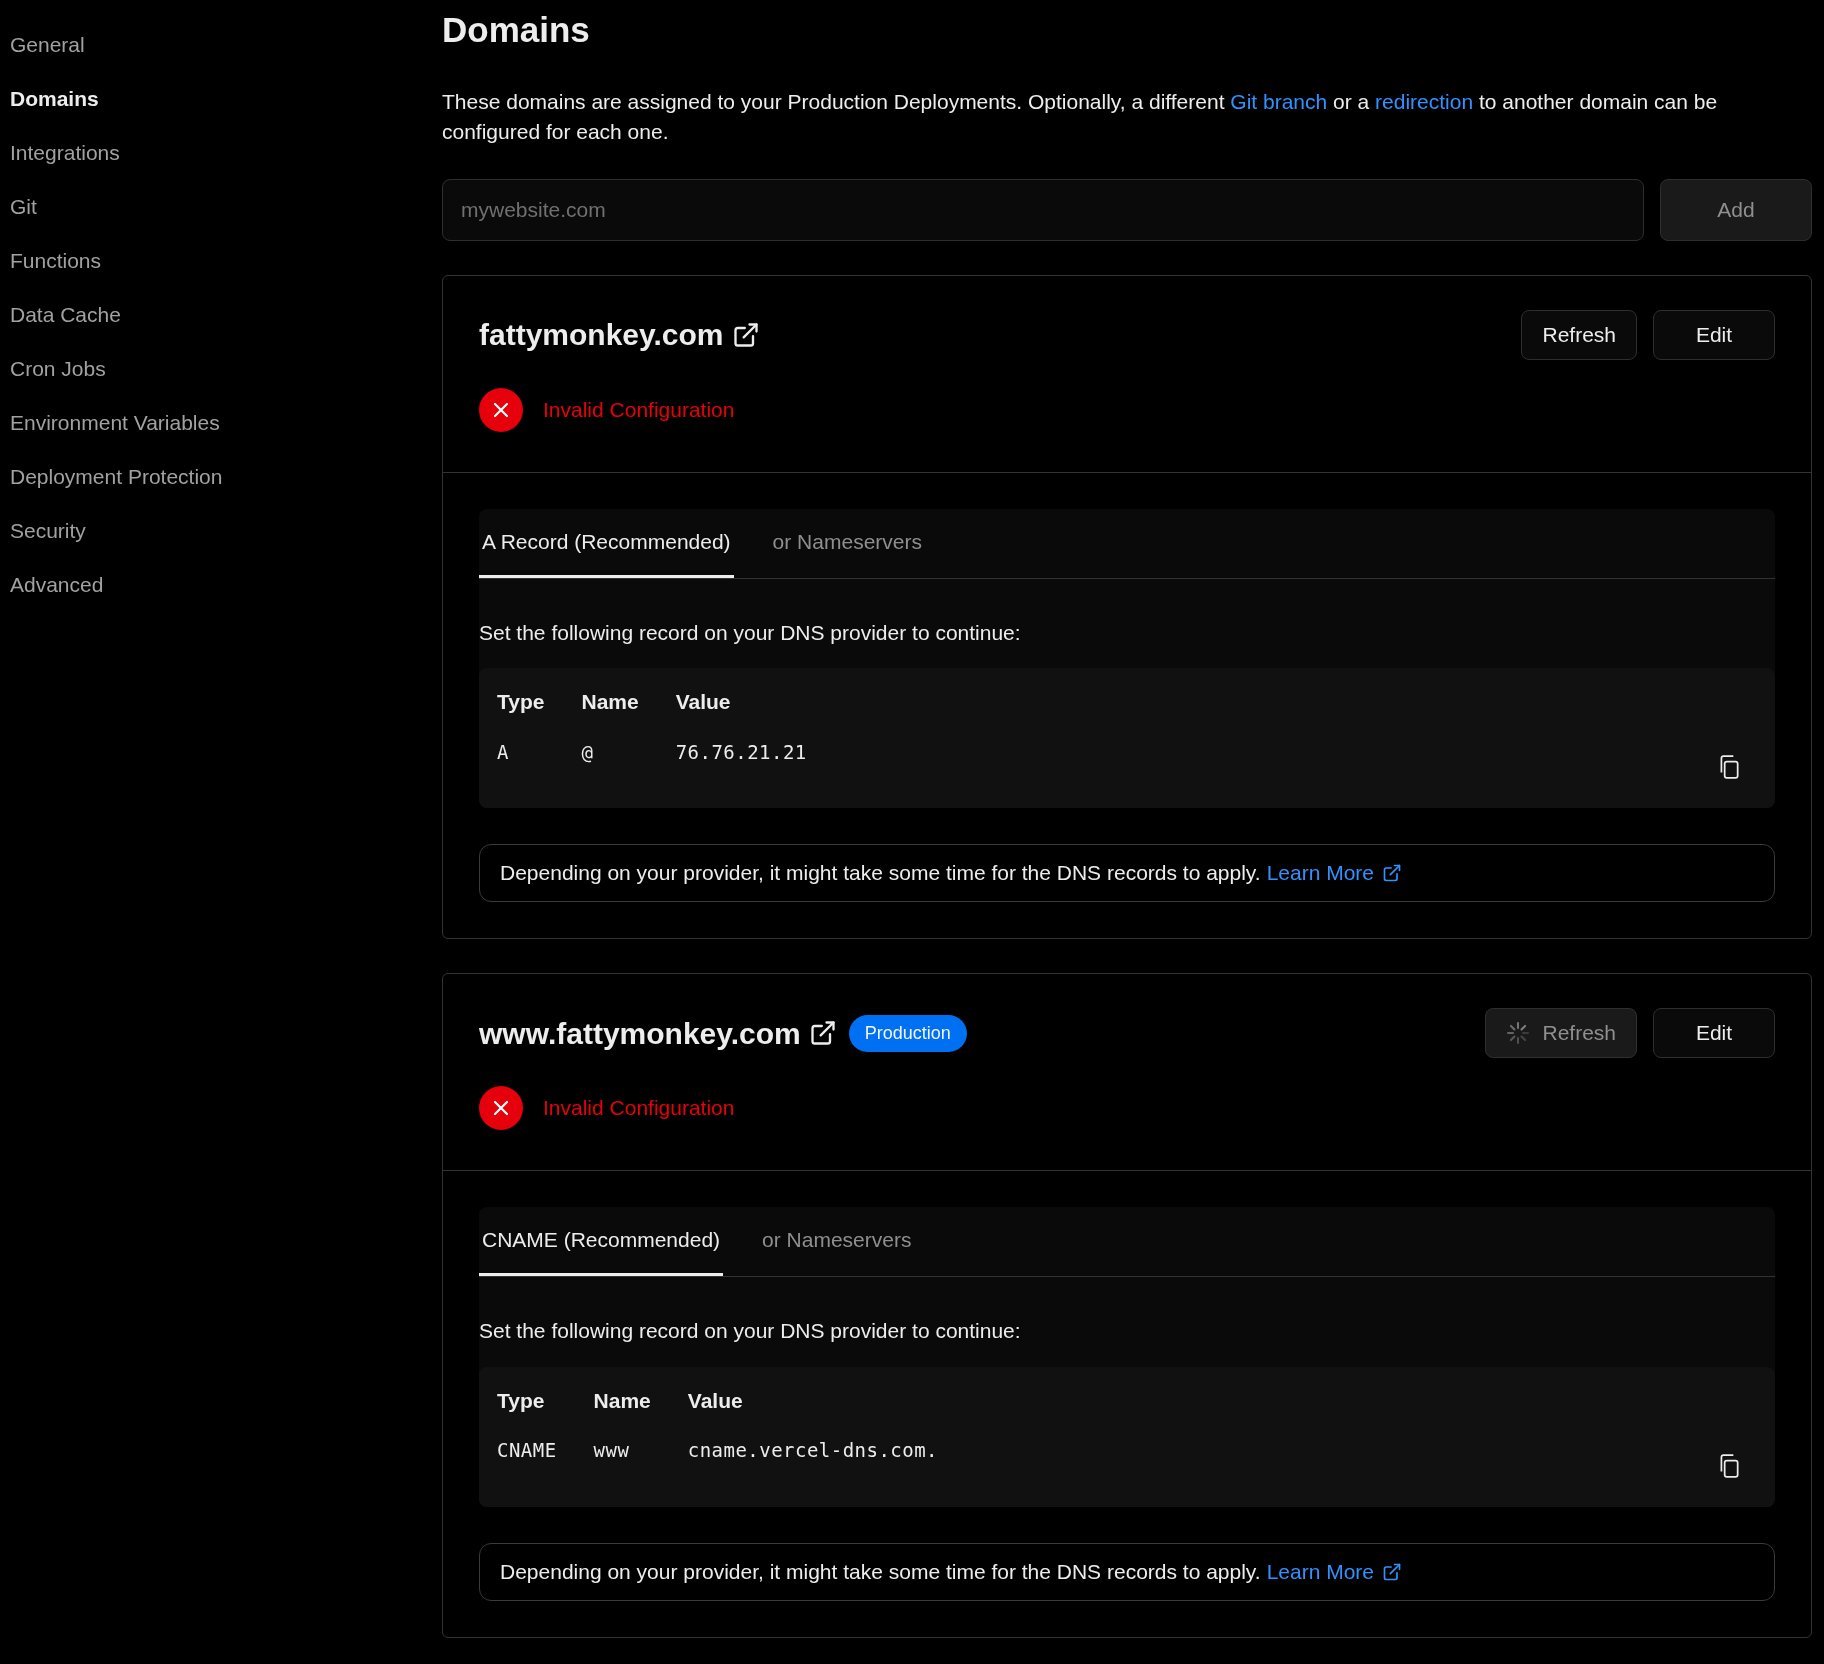 This screenshot has height=1664, width=1824. Describe the element at coordinates (226, 477) in the screenshot. I see `sidebar-item: Deployment Protection` at that location.